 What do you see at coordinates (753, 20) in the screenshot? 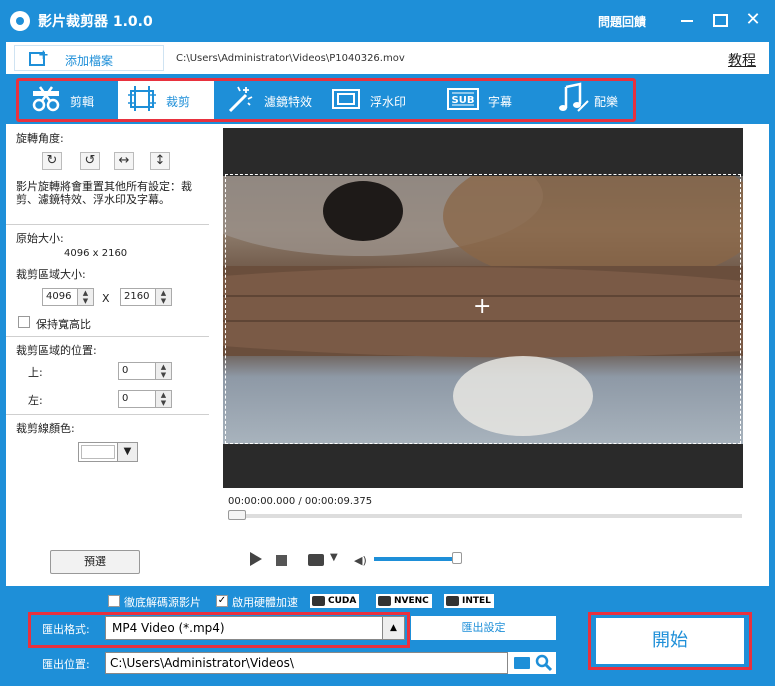
I see `close-button: ✕` at bounding box center [753, 20].